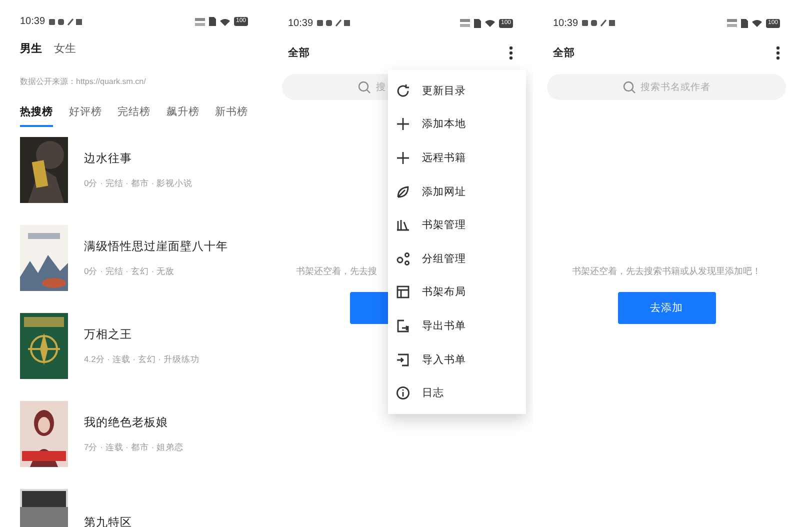 The image size is (800, 527). Describe the element at coordinates (403, 191) in the screenshot. I see `leaf-icon` at that location.